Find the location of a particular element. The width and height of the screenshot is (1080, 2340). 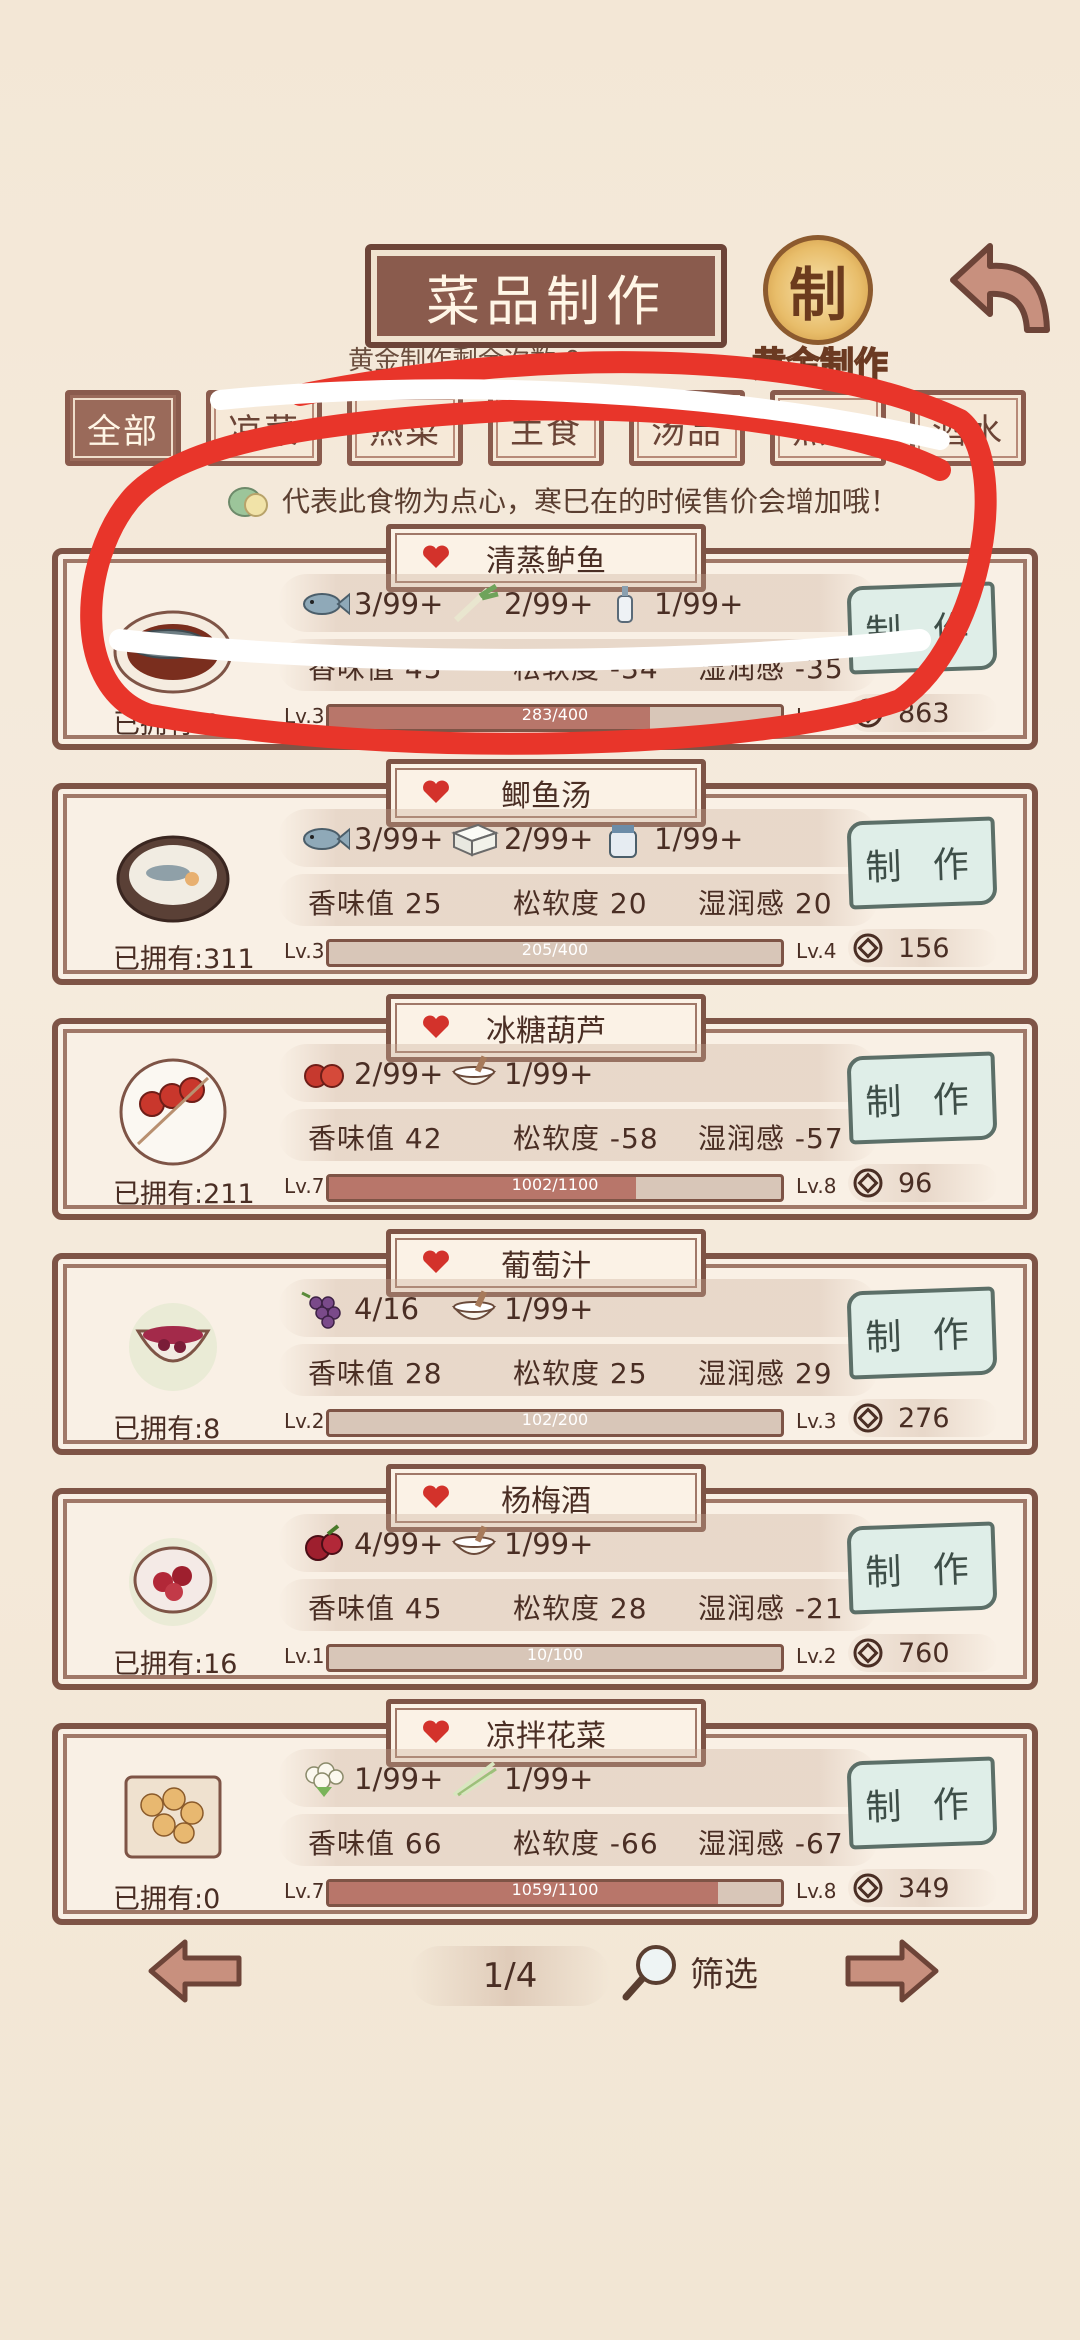

stat-row: 香味值 25 松软度 20 湿润感 20 is located at coordinates (578, 900).